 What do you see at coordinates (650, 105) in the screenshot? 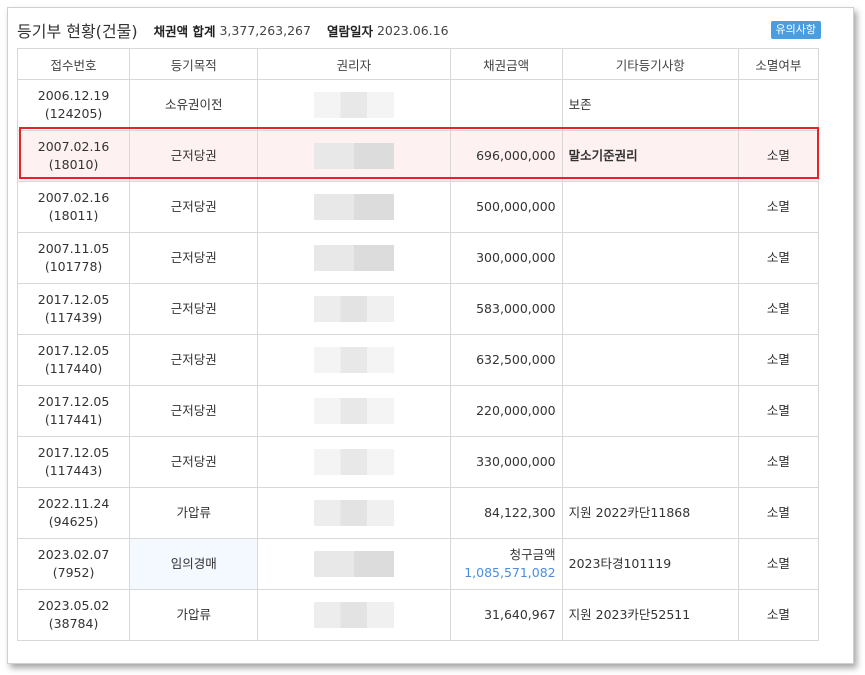
I see `other-cell: 보존` at bounding box center [650, 105].